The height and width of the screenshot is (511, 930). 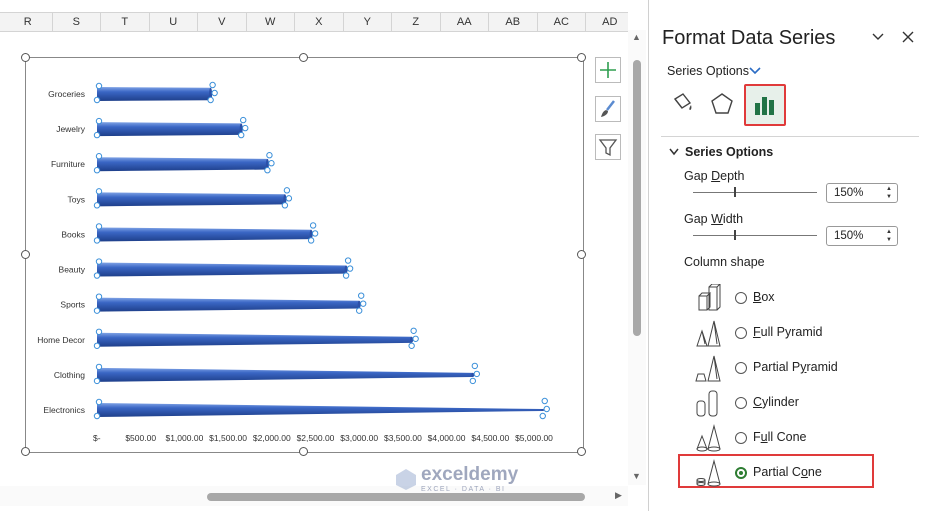 What do you see at coordinates (741, 298) in the screenshot?
I see `radio-box` at bounding box center [741, 298].